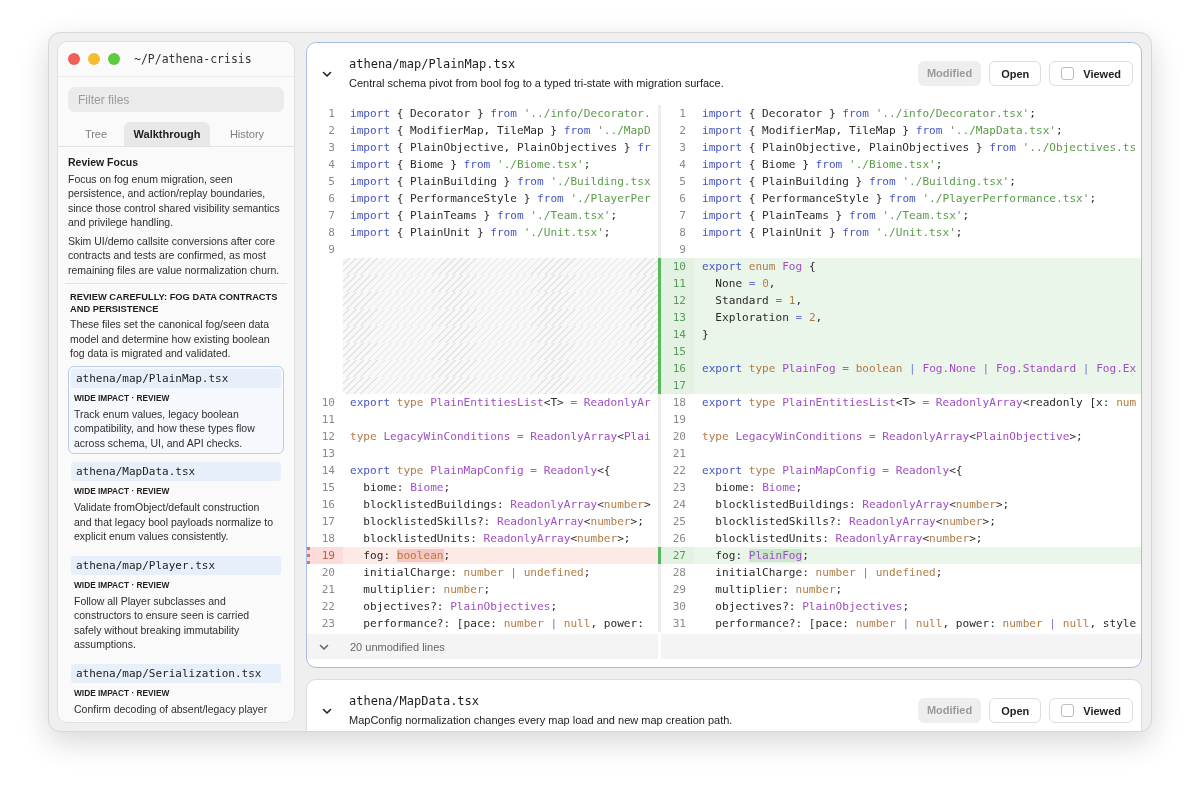 The width and height of the screenshot is (1200, 789). Describe the element at coordinates (536, 83) in the screenshot. I see `file-description: Central schema pivot from bool fog to a typed tri-state with migration surface.` at that location.